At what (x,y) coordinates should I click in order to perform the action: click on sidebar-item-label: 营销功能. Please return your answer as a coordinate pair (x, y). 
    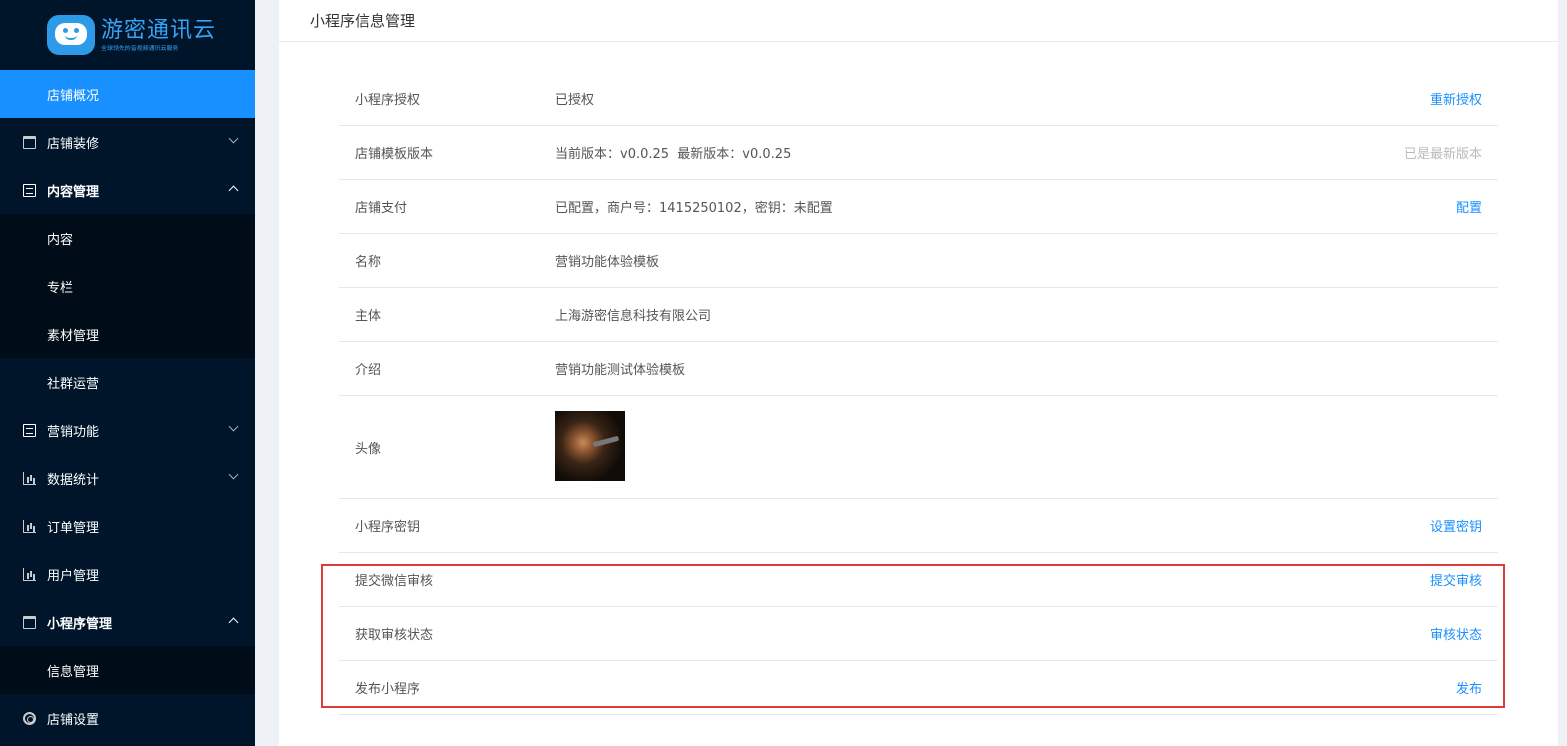
    Looking at the image, I should click on (73, 432).